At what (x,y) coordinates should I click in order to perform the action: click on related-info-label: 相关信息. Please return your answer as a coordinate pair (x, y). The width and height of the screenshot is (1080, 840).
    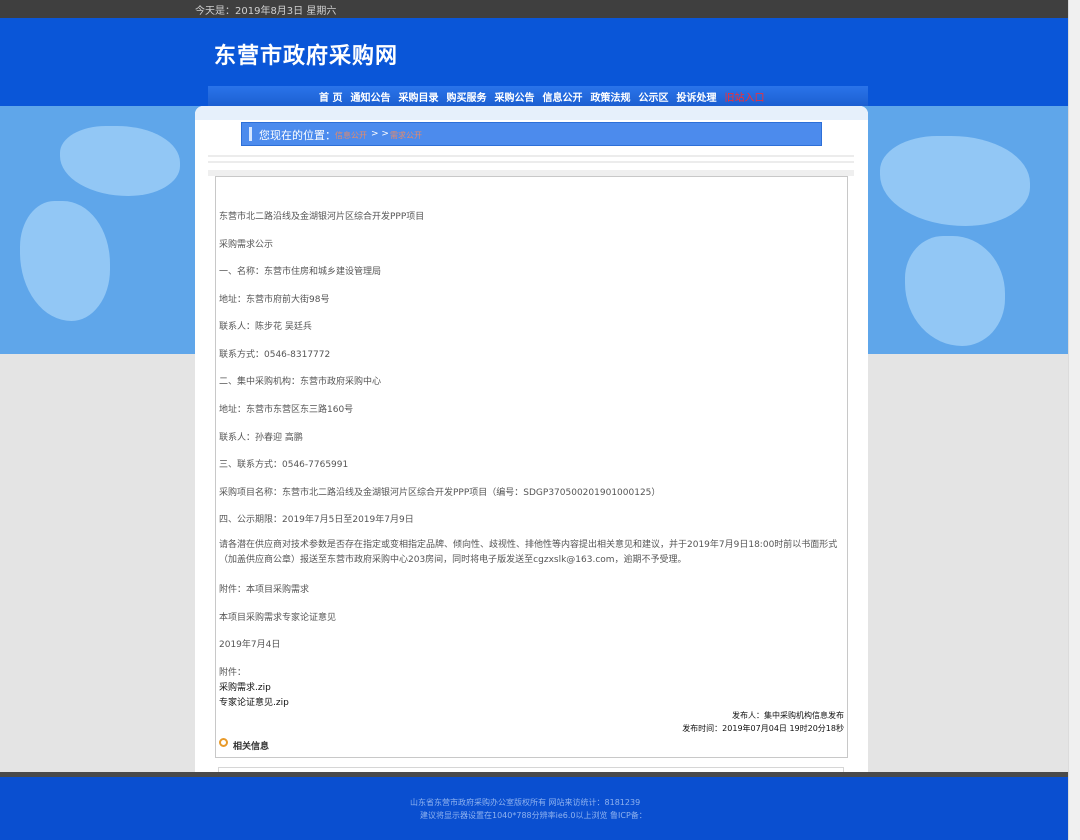
    Looking at the image, I should click on (251, 747).